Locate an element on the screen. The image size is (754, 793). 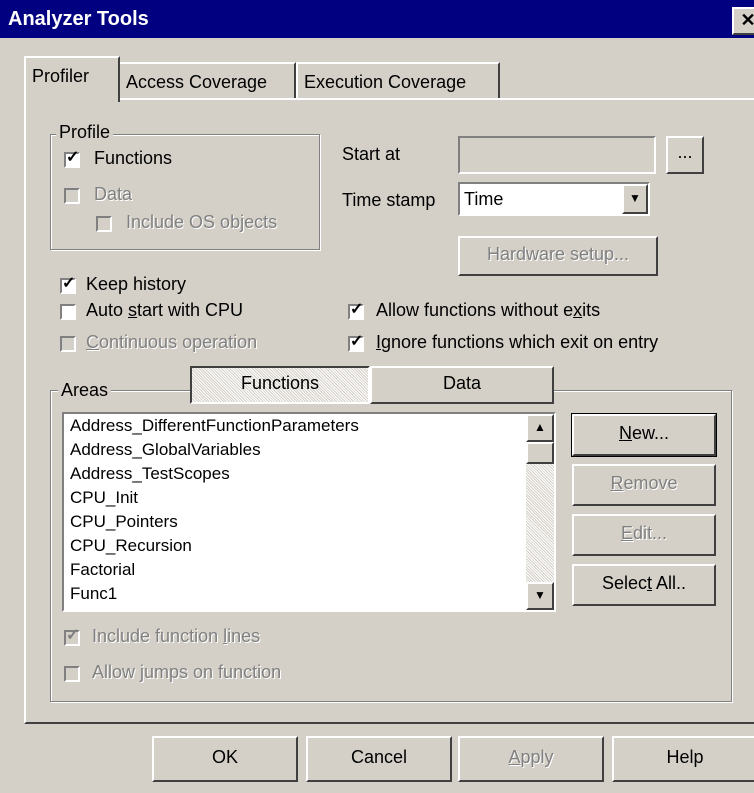
keep-history-label: Keep history is located at coordinates (136, 284).